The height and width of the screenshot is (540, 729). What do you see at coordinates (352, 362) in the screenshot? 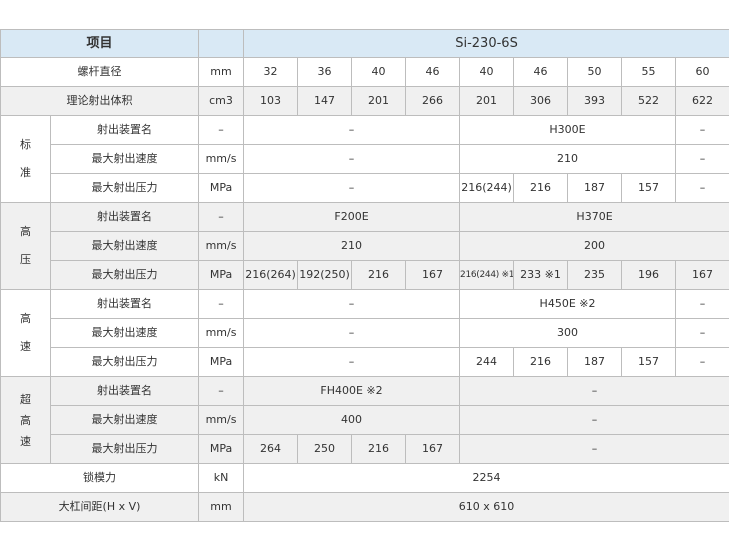
I see `high-speed-pressure-left: –` at bounding box center [352, 362].